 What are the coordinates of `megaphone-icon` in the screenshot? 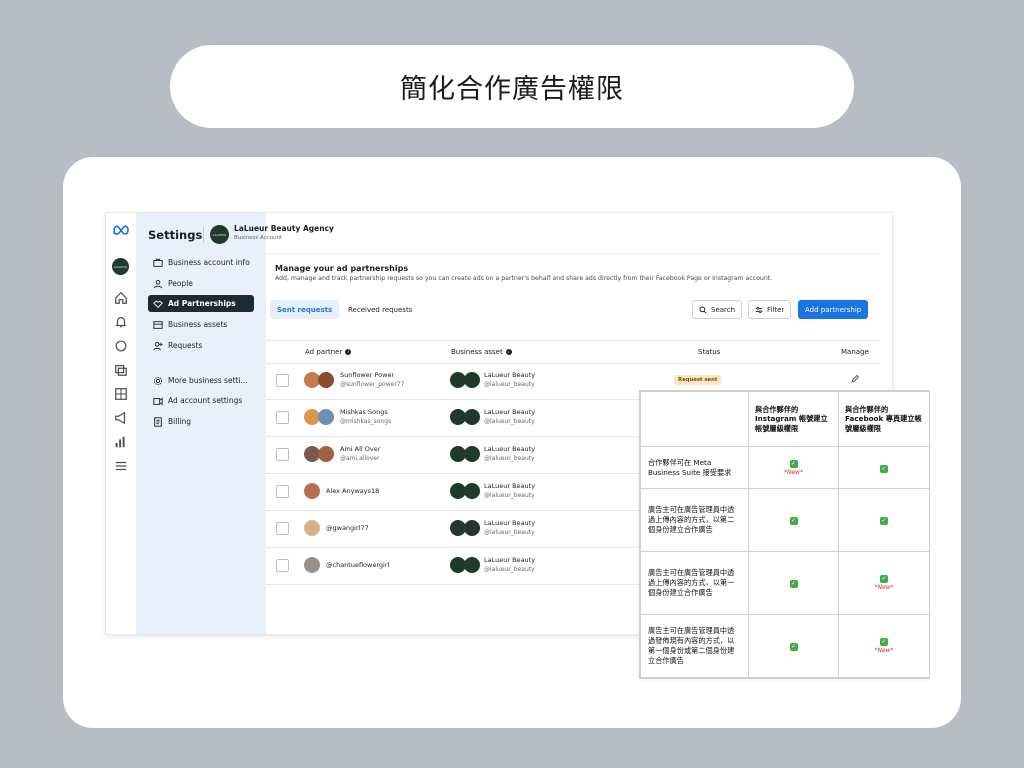 It's located at (121, 418).